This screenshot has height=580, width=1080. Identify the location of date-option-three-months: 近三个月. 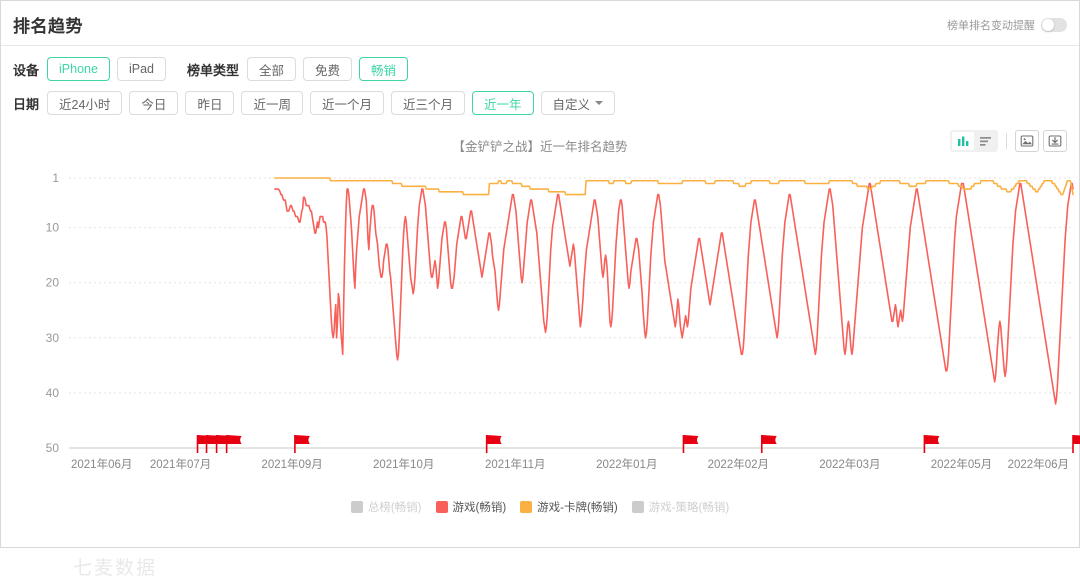
(427, 103).